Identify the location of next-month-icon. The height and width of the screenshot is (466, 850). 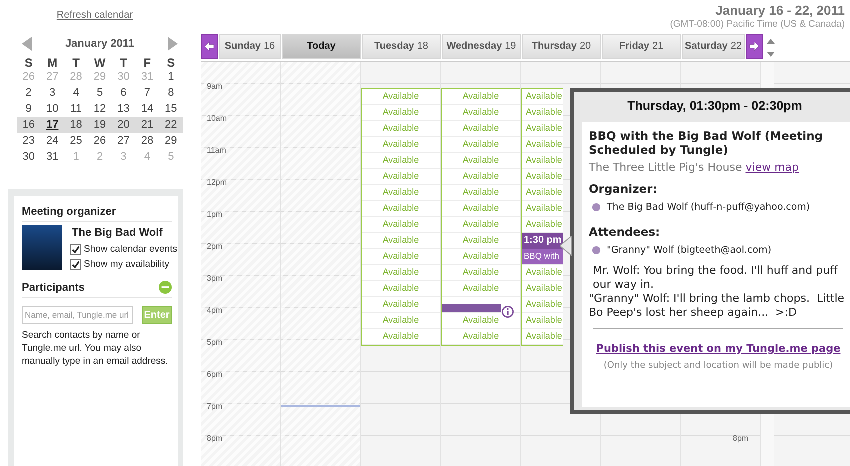
(173, 44).